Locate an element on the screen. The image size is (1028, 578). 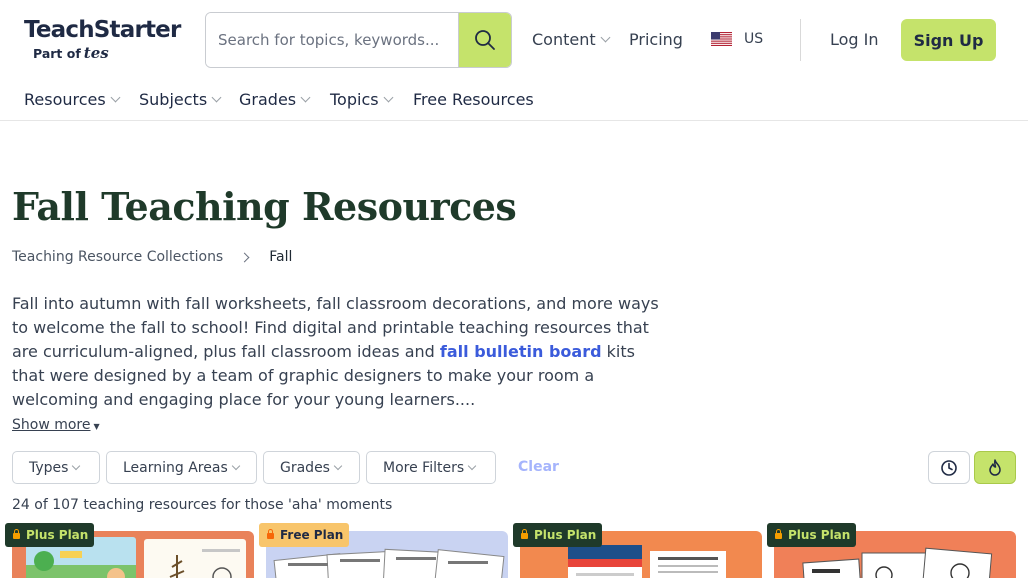
header-divider is located at coordinates (800, 40).